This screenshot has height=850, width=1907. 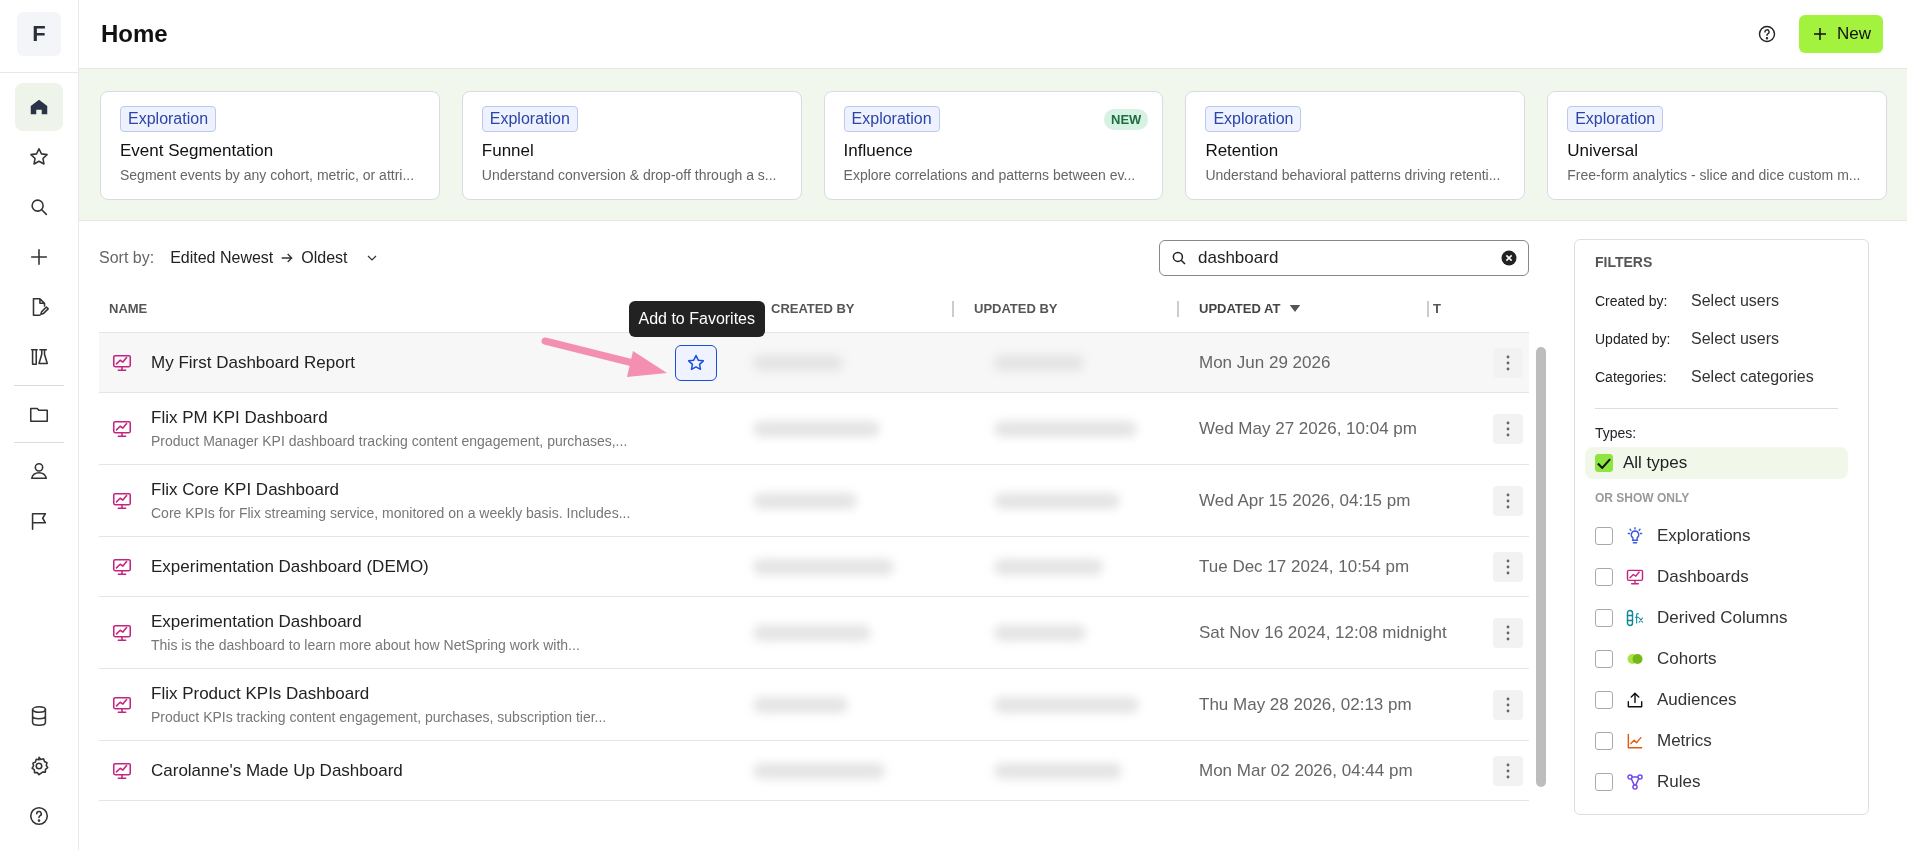 I want to click on flask-icon, so click(x=39, y=357).